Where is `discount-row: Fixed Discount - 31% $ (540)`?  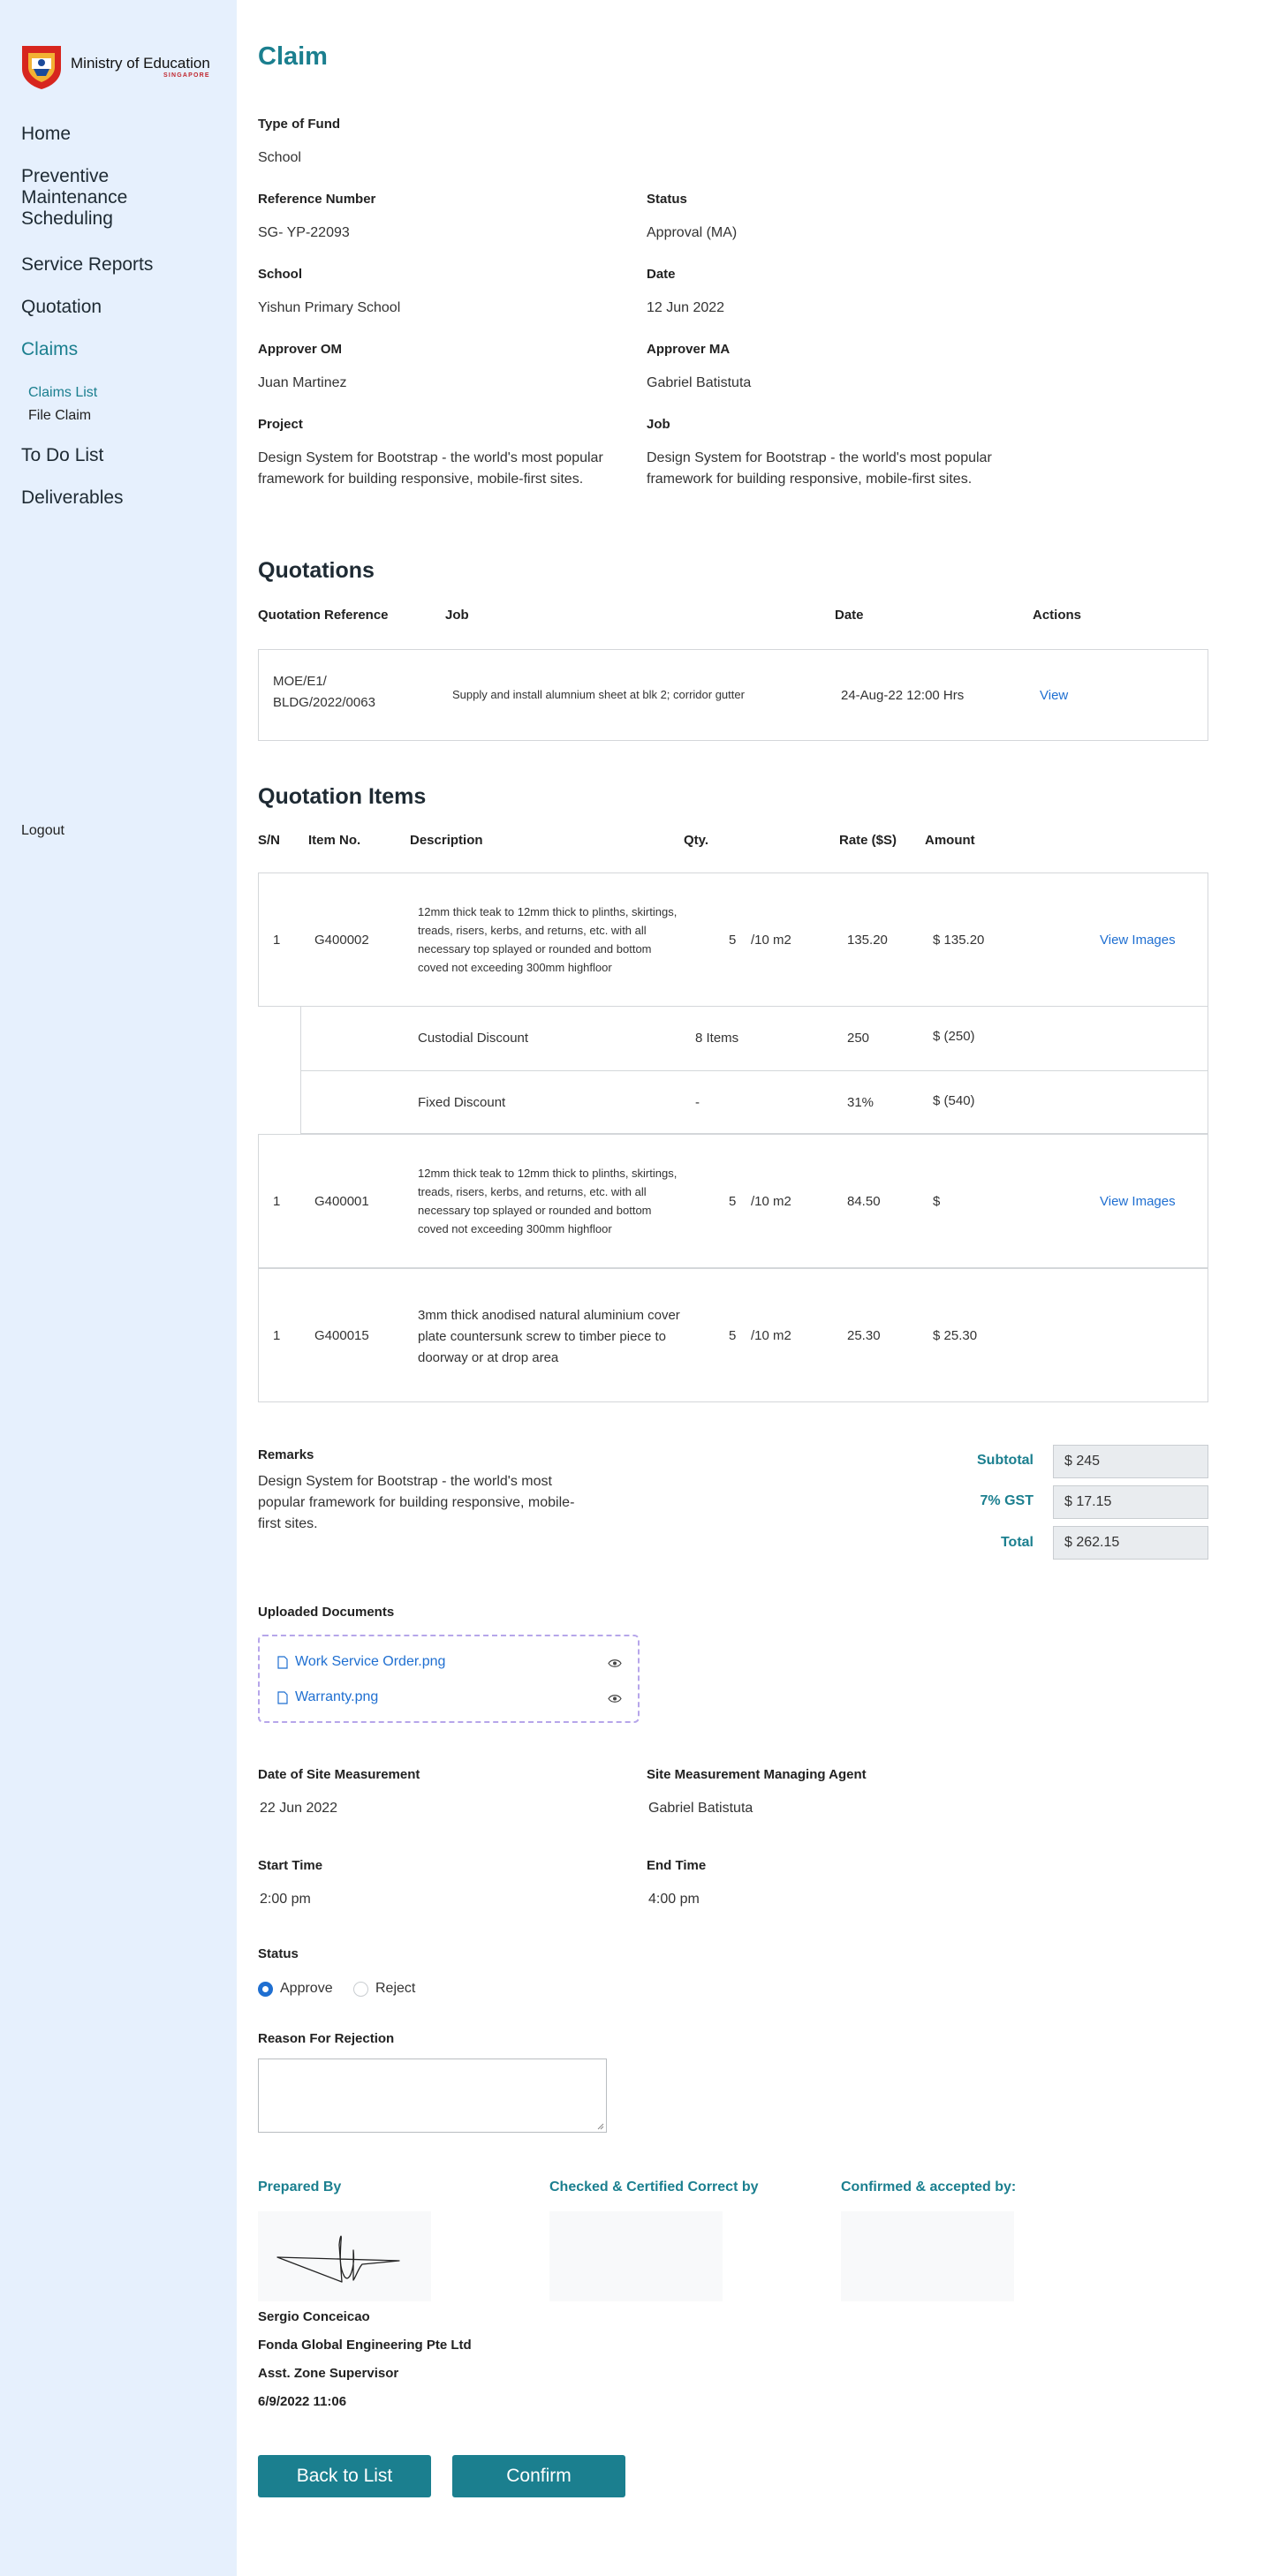
discount-row: Fixed Discount - 31% $ (540) is located at coordinates (754, 1102).